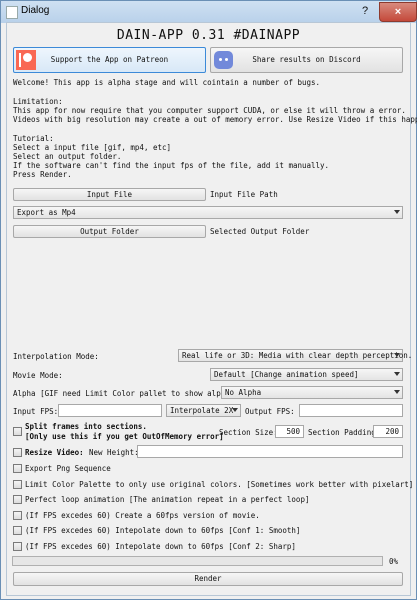  Describe the element at coordinates (38, 375) in the screenshot. I see `movie-mode-label: Movie Mode:` at that location.